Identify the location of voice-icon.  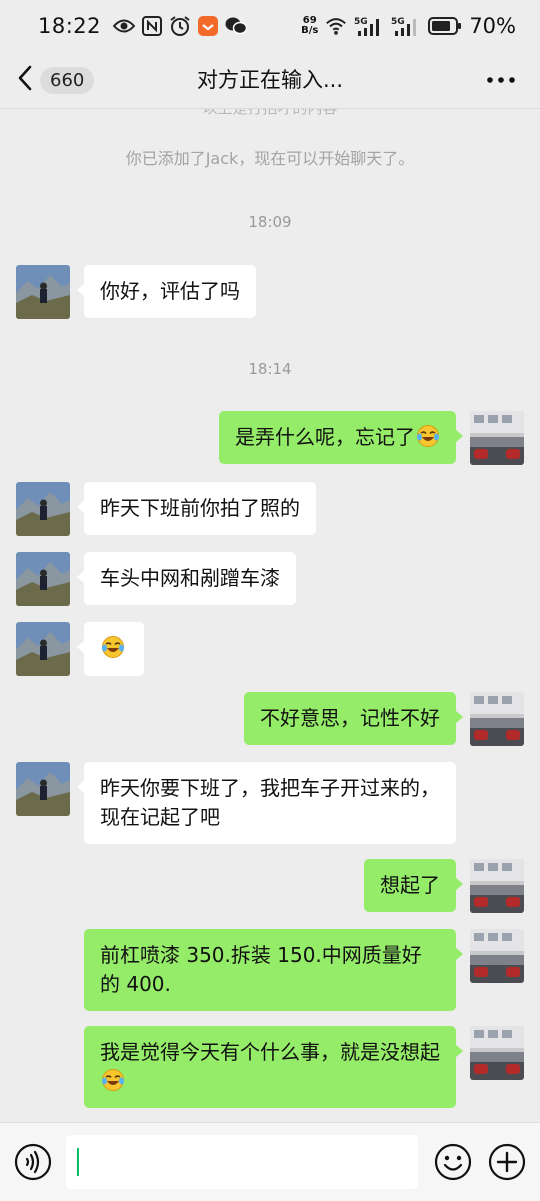
(33, 1164).